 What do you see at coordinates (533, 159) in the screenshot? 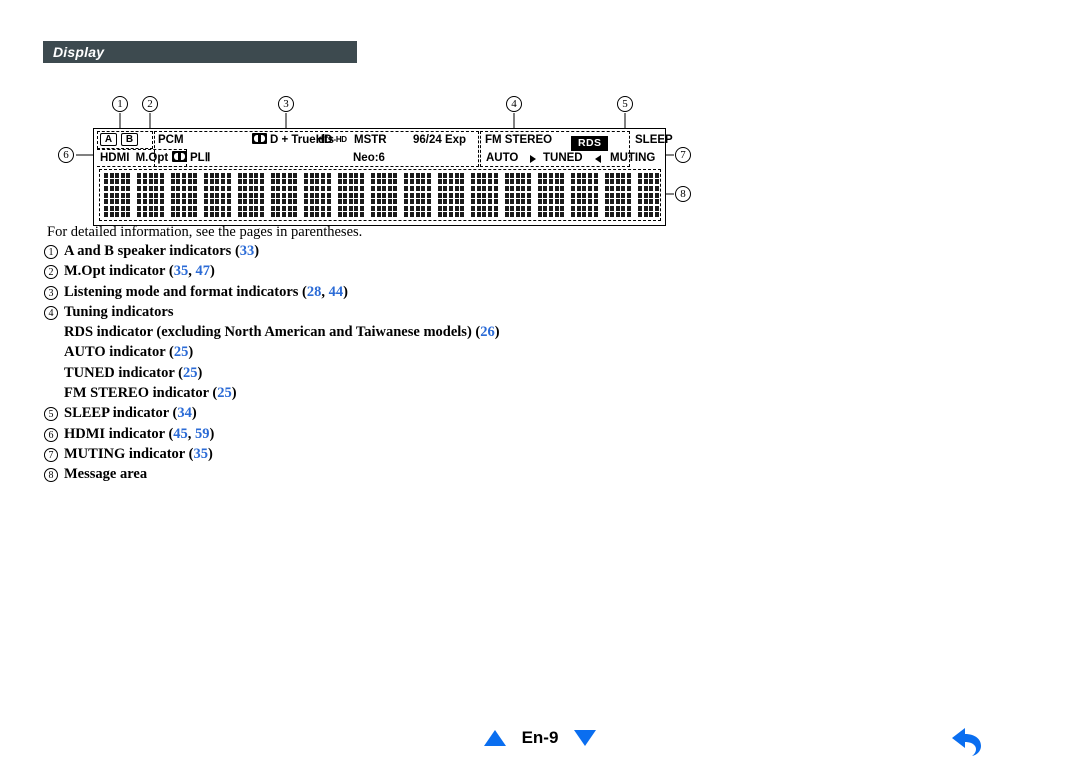
I see `triangle-right-icon` at bounding box center [533, 159].